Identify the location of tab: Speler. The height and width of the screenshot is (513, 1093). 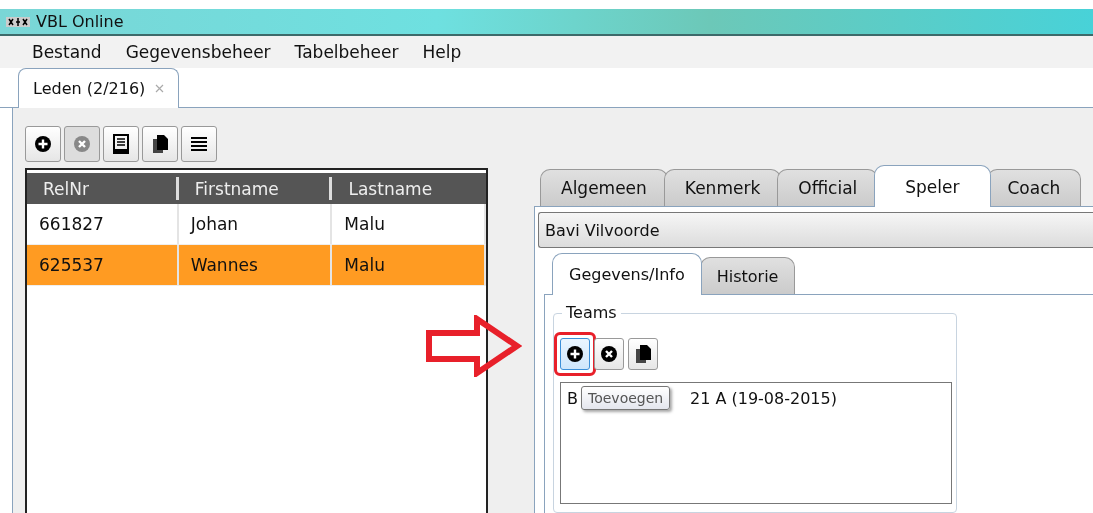
(932, 186).